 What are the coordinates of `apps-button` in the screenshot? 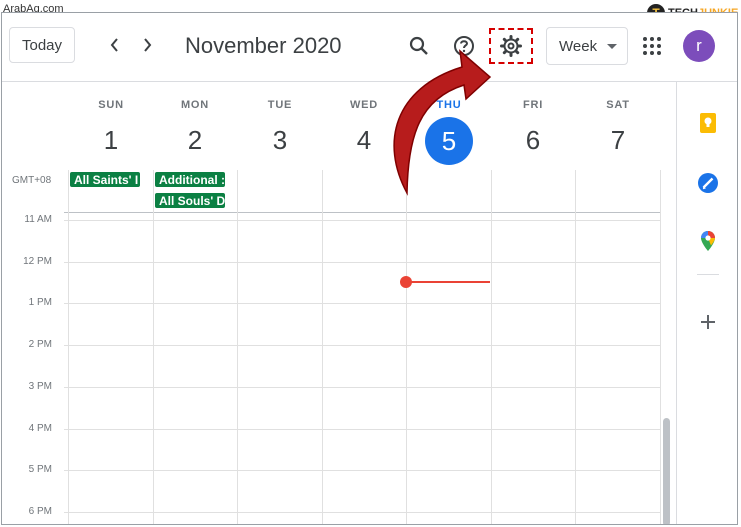 It's located at (652, 46).